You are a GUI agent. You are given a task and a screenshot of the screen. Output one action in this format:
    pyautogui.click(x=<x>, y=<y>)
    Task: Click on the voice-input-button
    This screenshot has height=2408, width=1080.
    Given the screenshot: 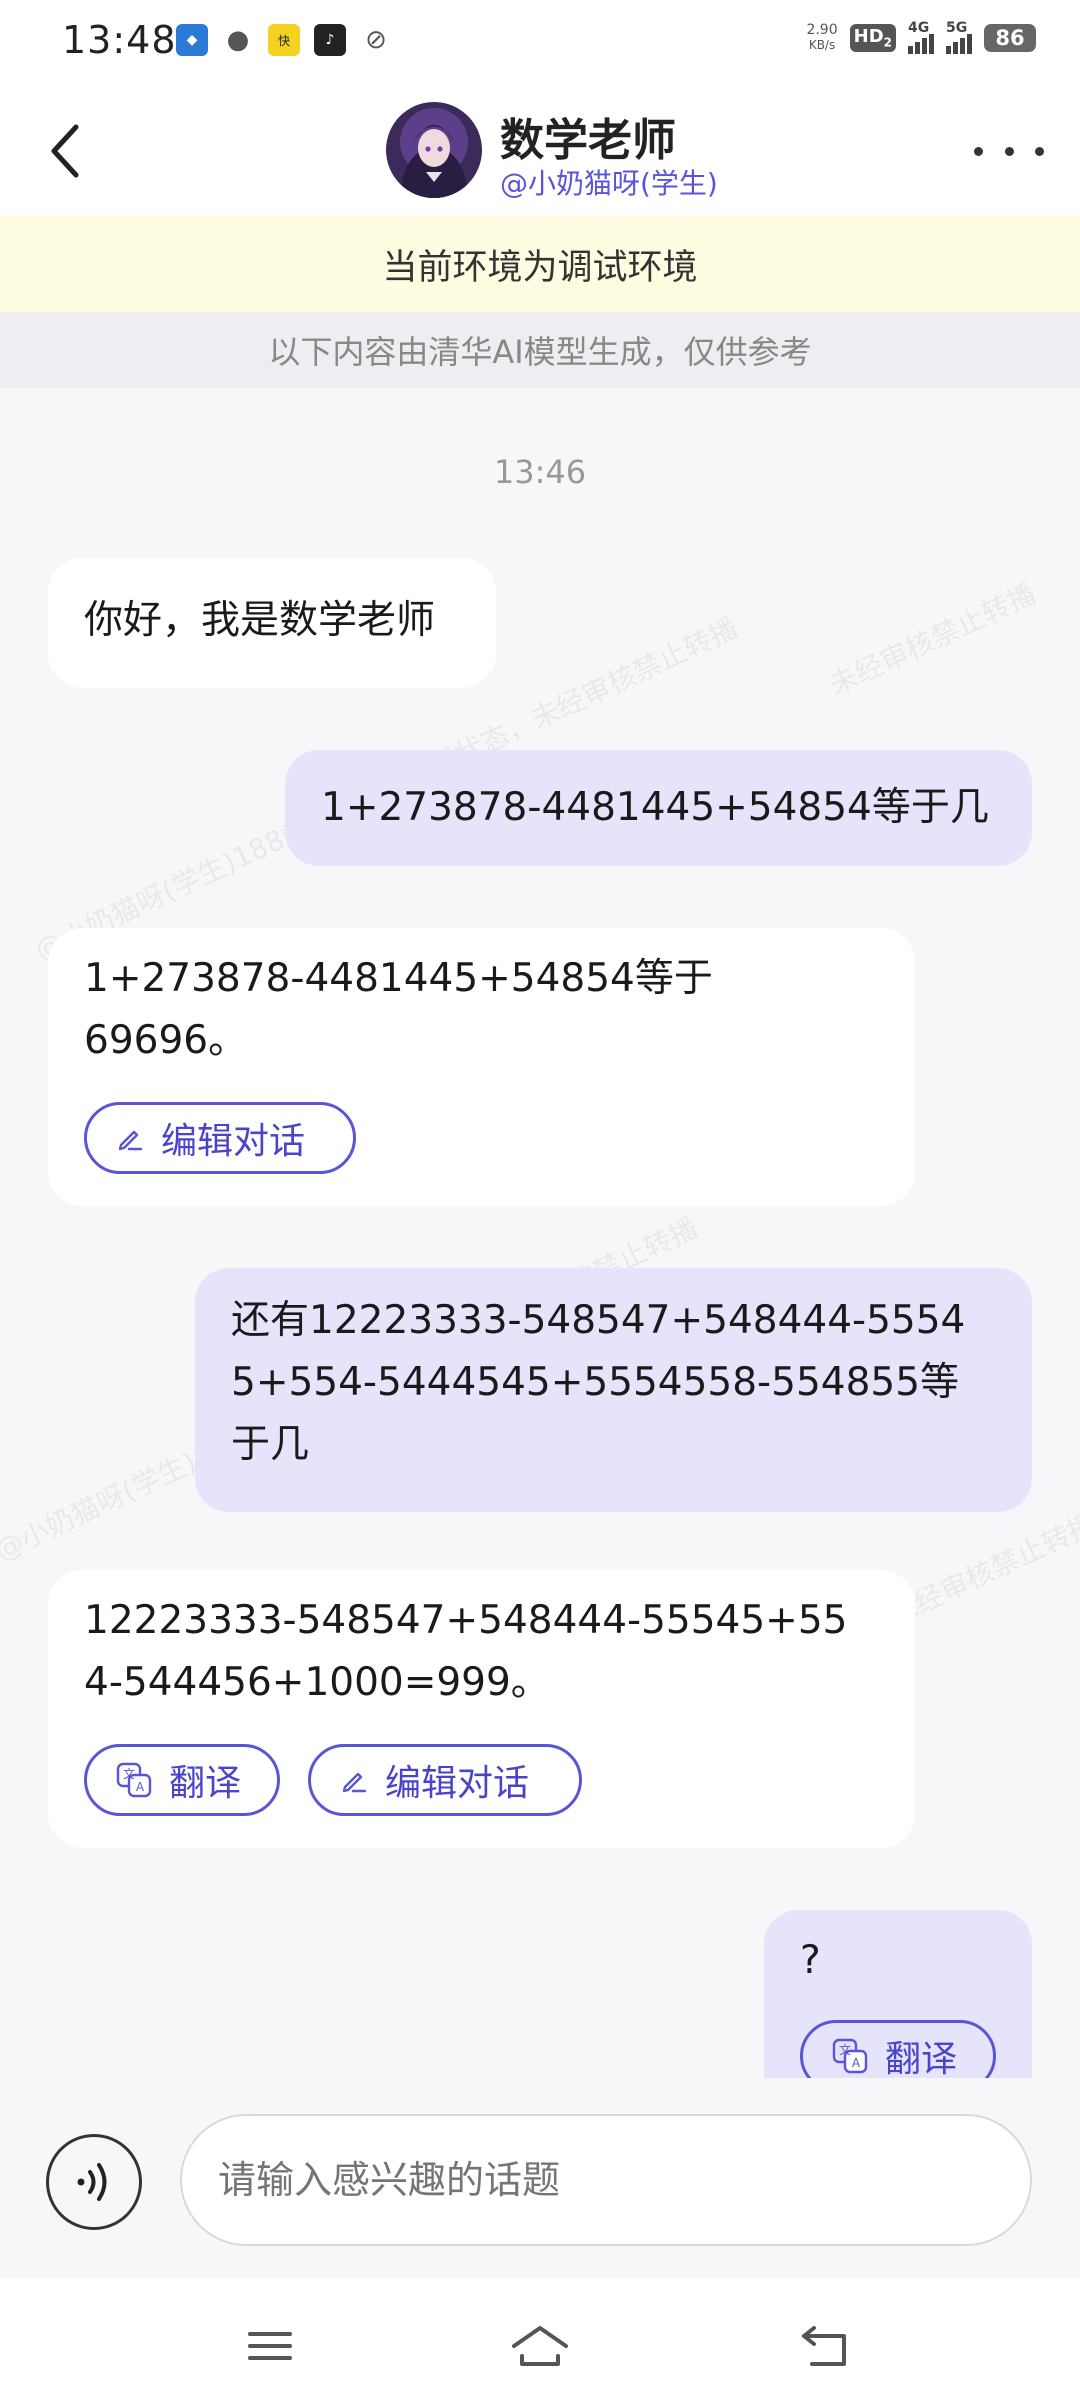 What is the action you would take?
    pyautogui.click(x=94, y=2182)
    